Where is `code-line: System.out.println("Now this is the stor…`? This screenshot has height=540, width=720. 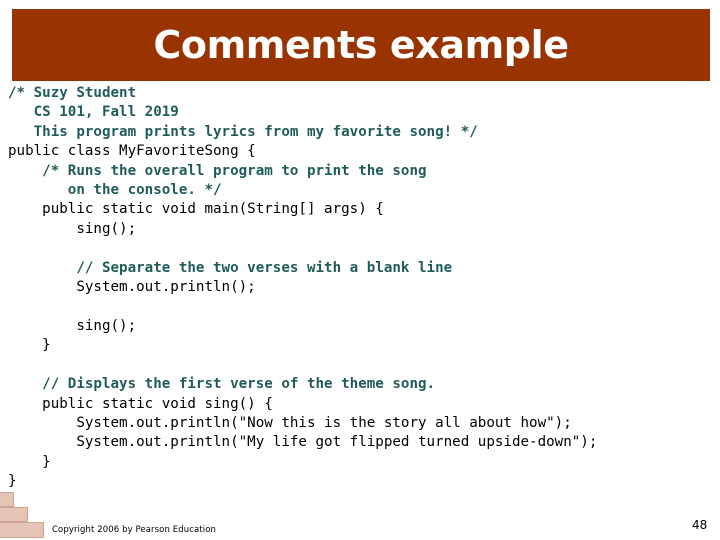 code-line: System.out.println("Now this is the stor… is located at coordinates (290, 422).